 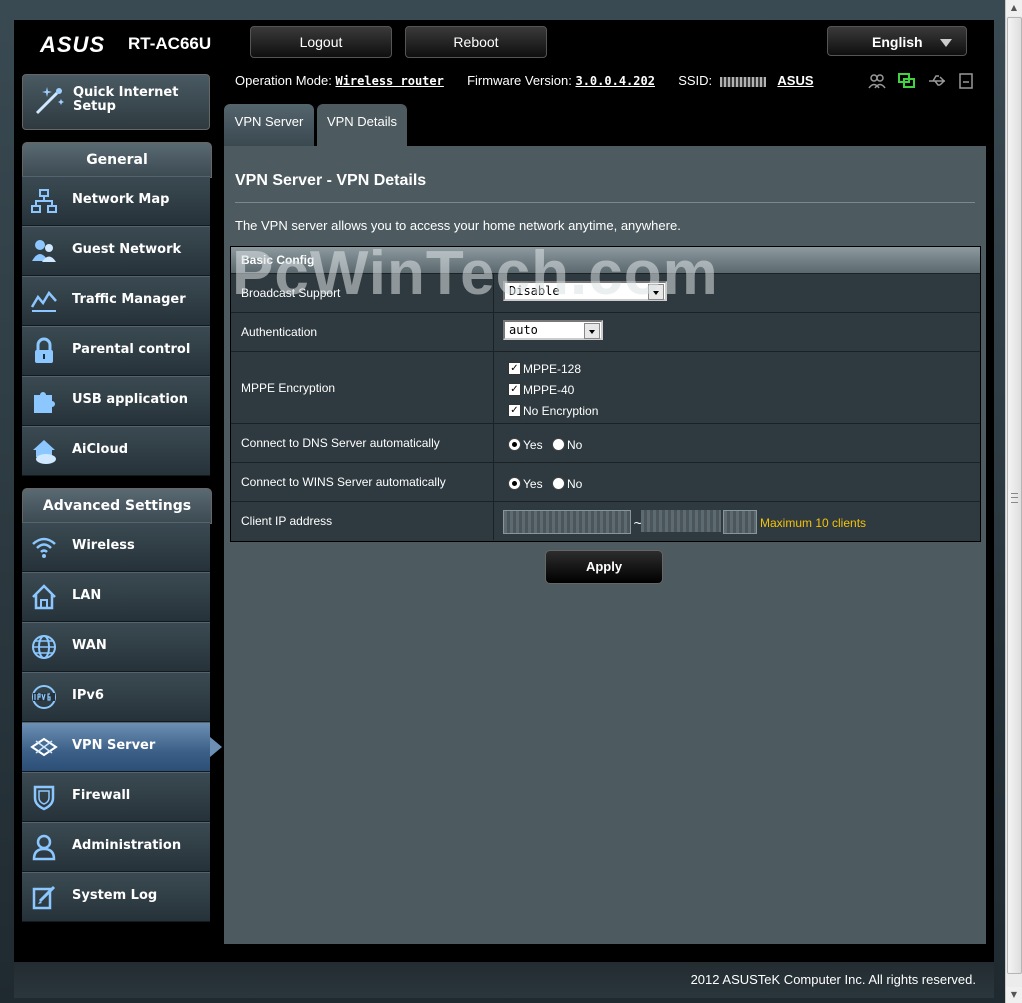 What do you see at coordinates (116, 451) in the screenshot?
I see `sidebar-item-aicloud: AiCloud` at bounding box center [116, 451].